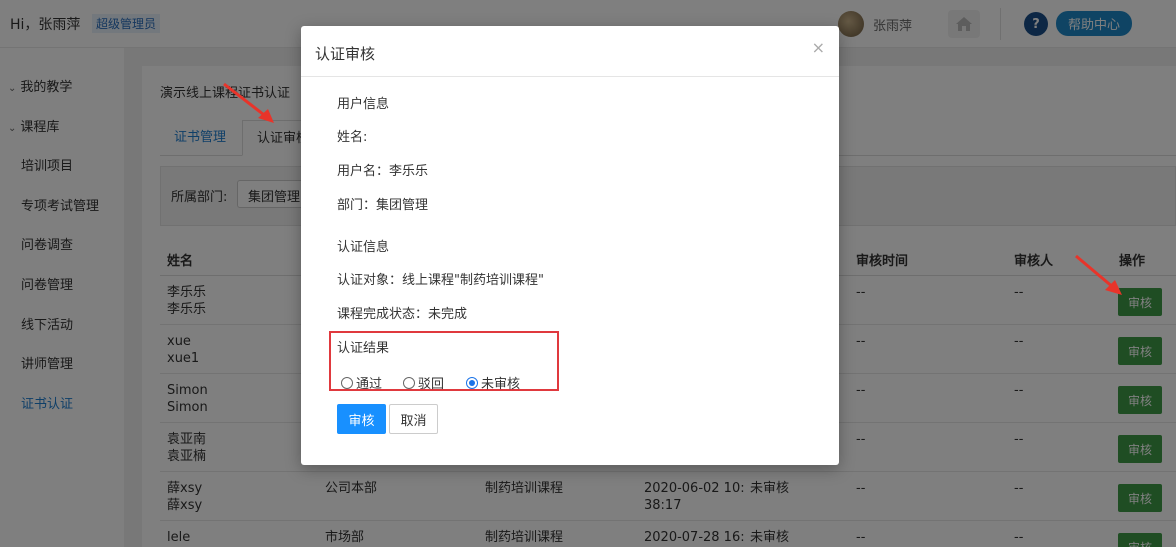 The height and width of the screenshot is (547, 1176). Describe the element at coordinates (413, 419) in the screenshot. I see `cancel-button: 取消` at that location.